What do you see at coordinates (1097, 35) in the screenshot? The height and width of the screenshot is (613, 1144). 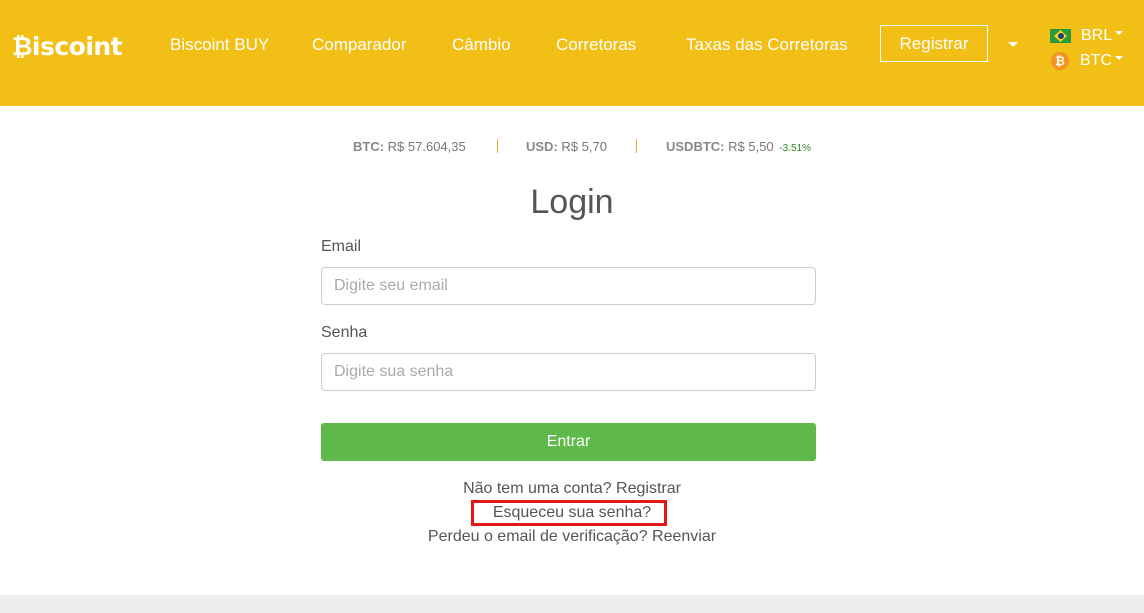 I see `currency-code-brl: BRL` at bounding box center [1097, 35].